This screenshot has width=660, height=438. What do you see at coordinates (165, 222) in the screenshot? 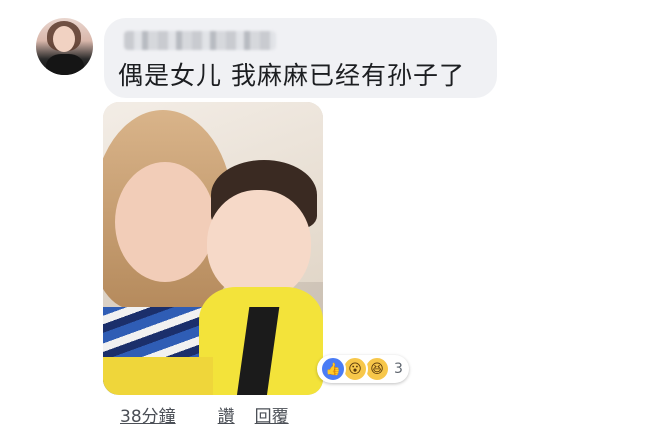
I see `photo-woman-face` at bounding box center [165, 222].